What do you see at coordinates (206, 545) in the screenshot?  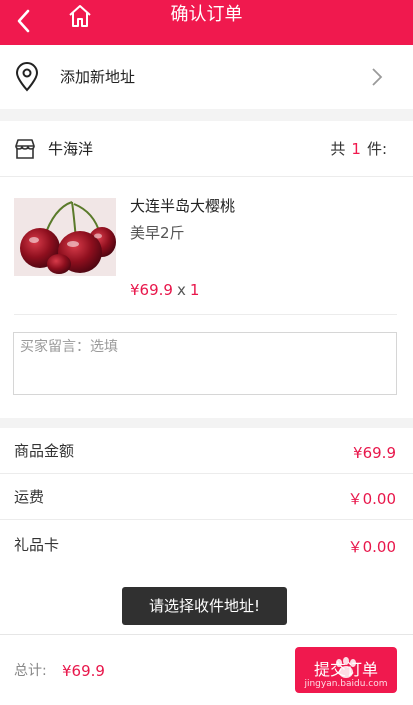 I see `summary-row-gift-card: 礼品卡 ￥0.00` at bounding box center [206, 545].